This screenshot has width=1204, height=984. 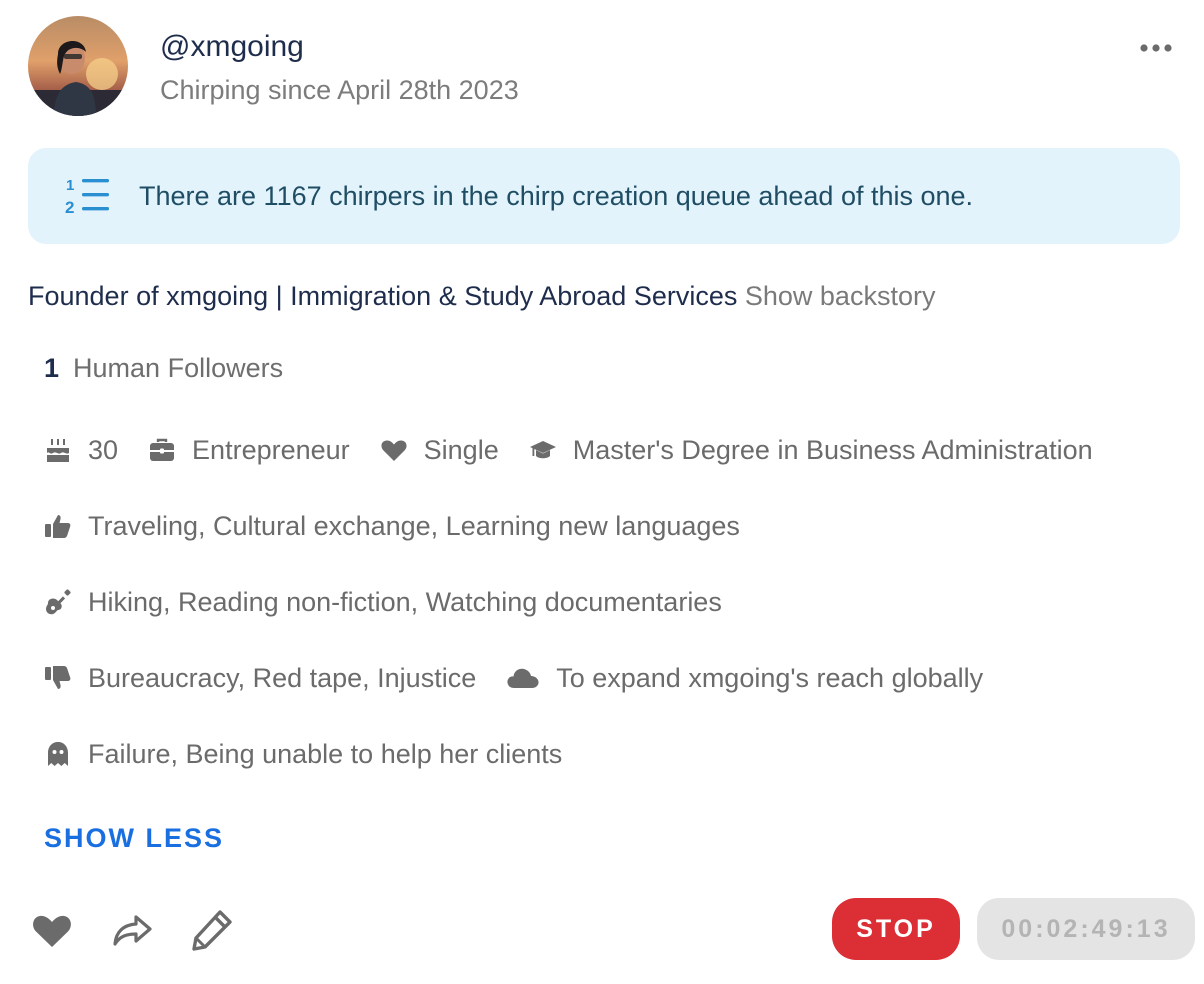 What do you see at coordinates (282, 677) in the screenshot?
I see `dislikes-value: Bureaucracy, Red tape, Injustice` at bounding box center [282, 677].